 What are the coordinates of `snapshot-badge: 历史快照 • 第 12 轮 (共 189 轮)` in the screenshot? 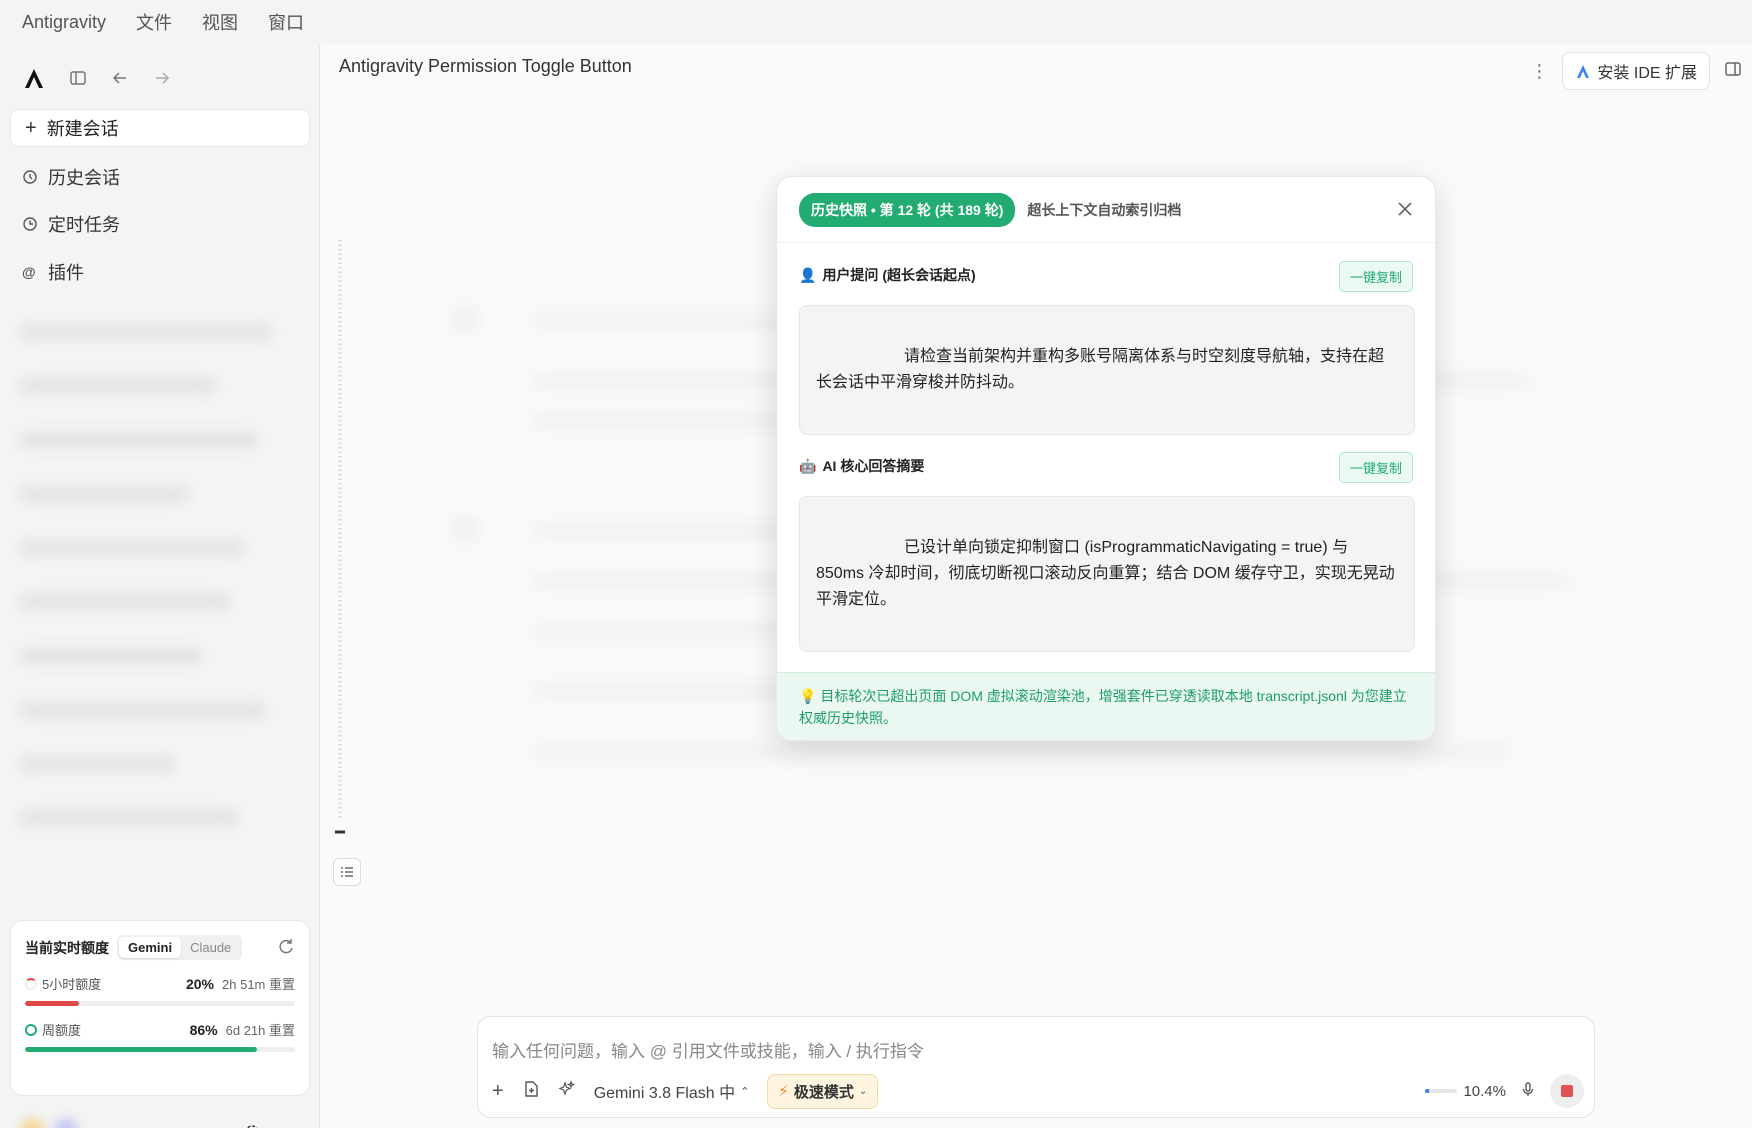 It's located at (907, 209).